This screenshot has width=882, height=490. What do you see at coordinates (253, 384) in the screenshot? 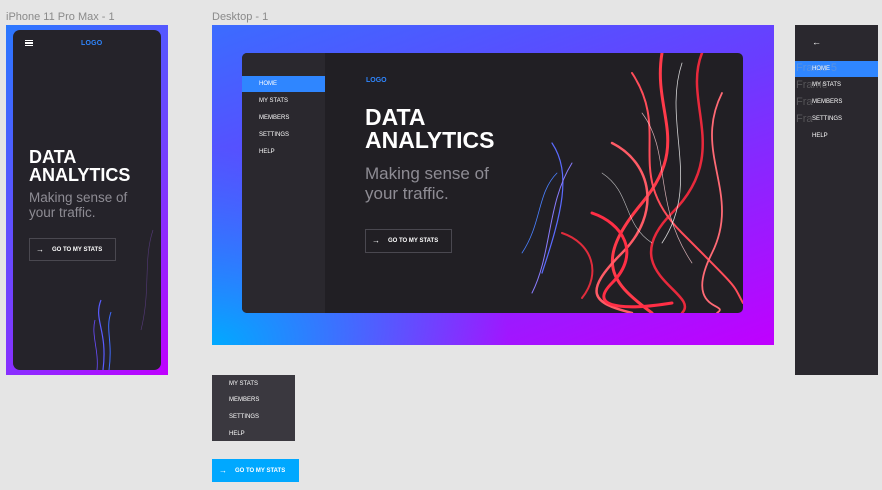
I see `submenu-item-my-stats: MY STATS` at bounding box center [253, 384].